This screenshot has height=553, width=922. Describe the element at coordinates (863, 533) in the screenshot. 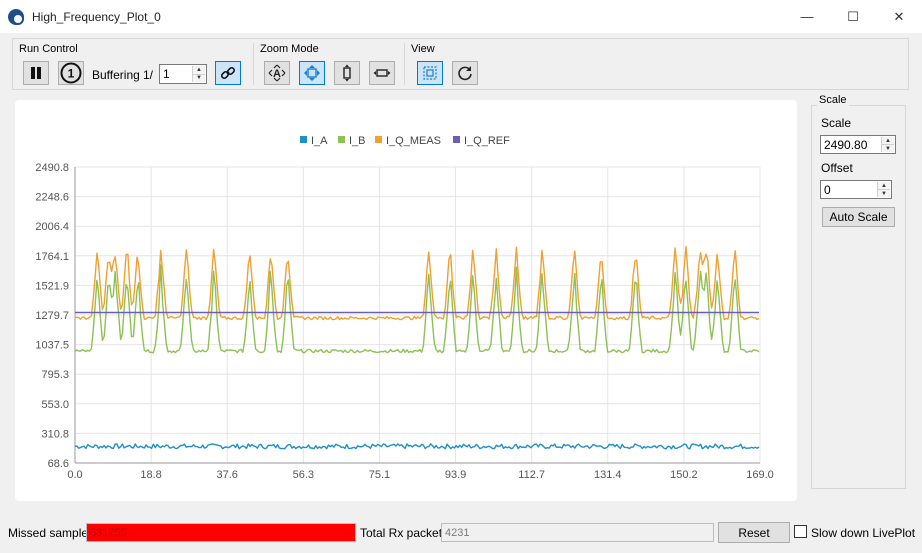

I see `slow-down-label: Slow down LivePlot` at that location.